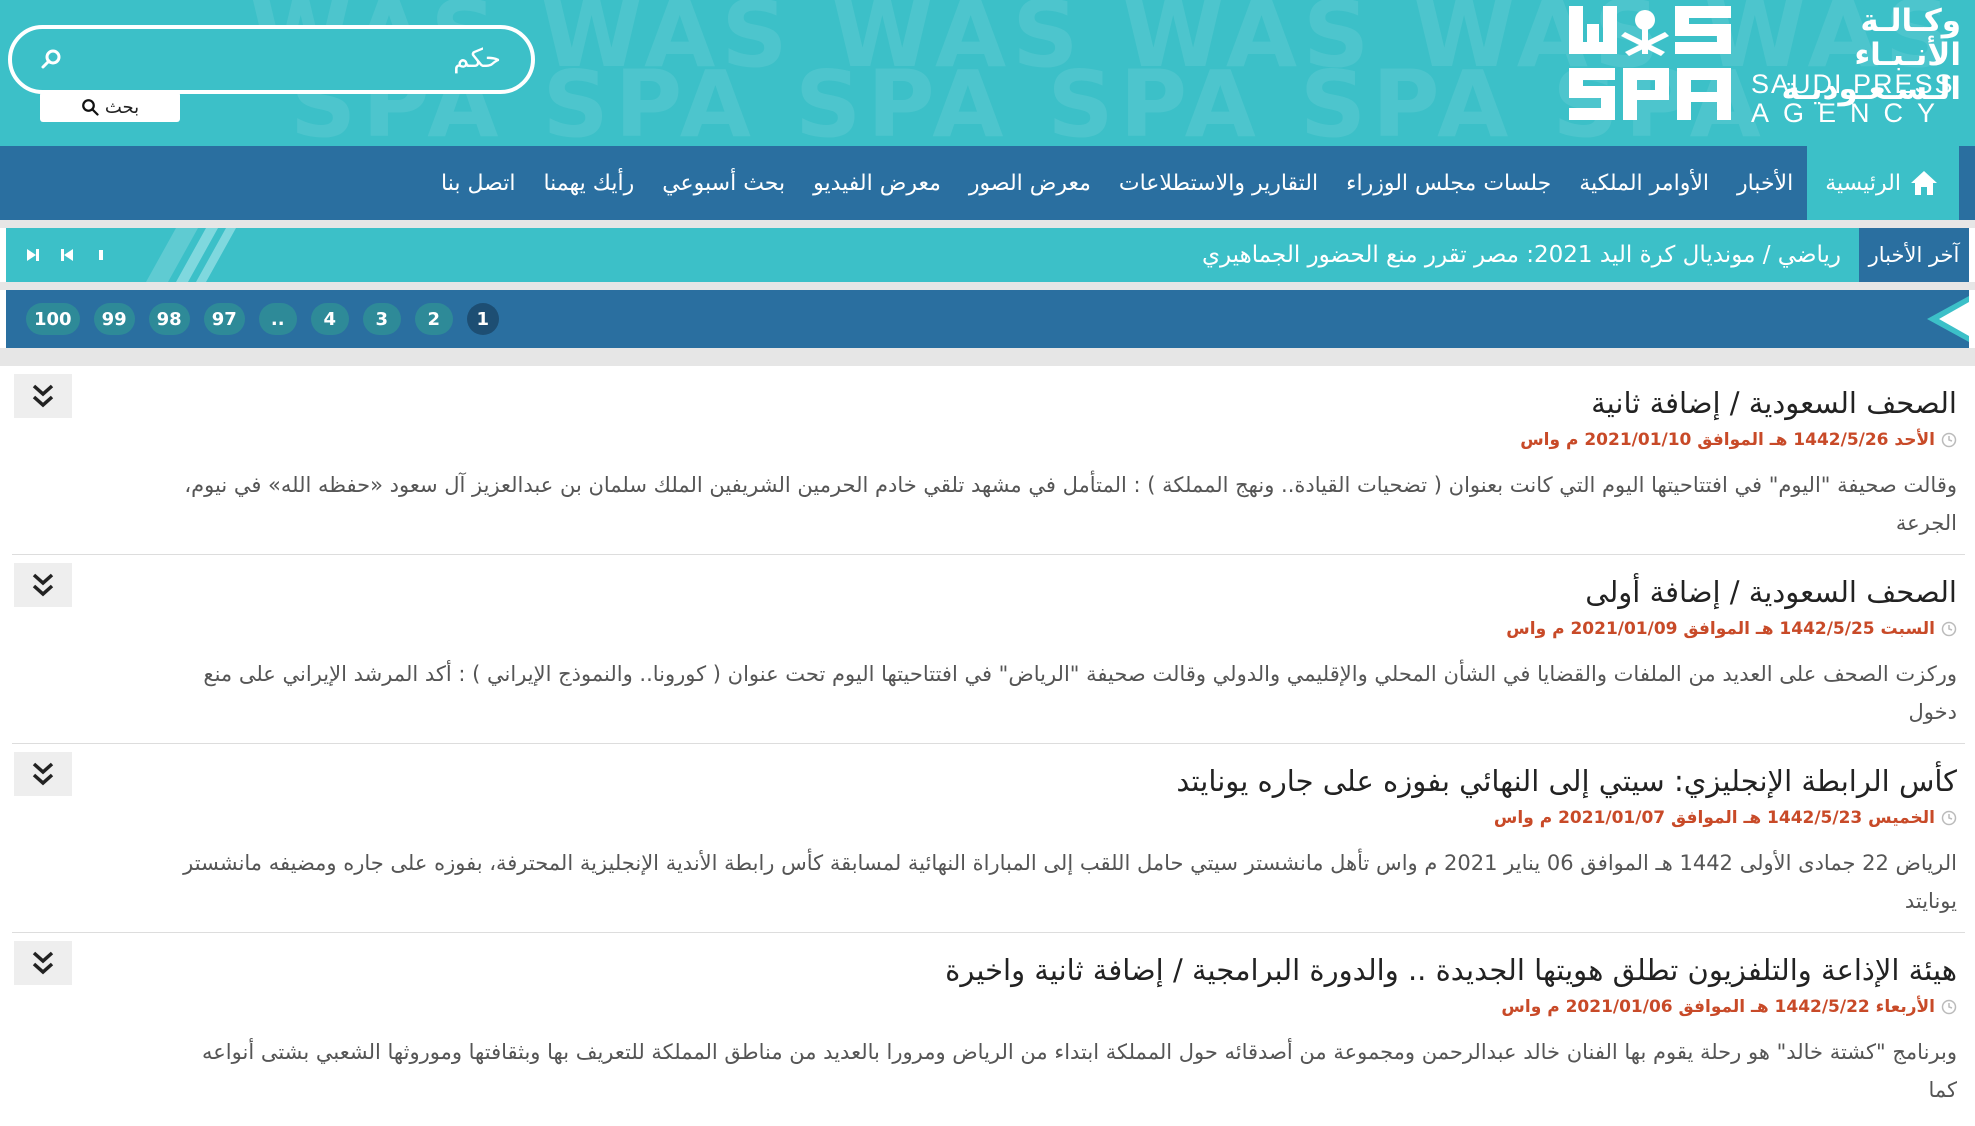  Describe the element at coordinates (433, 319) in the screenshot. I see `page-button: 2` at that location.